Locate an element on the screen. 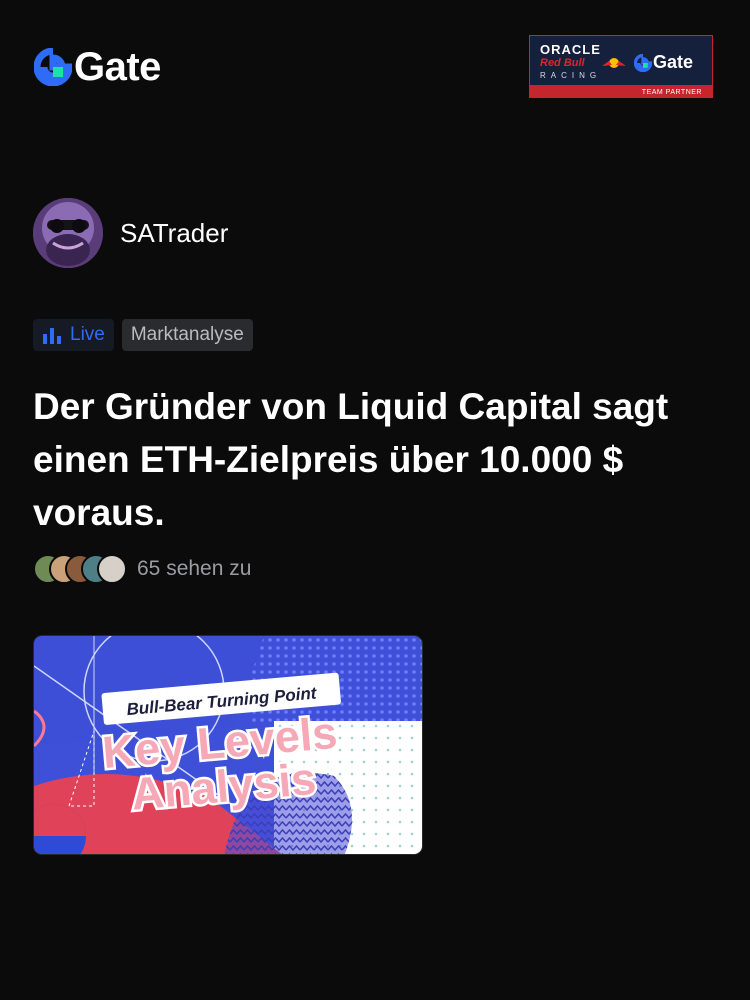  live-tag: Live is located at coordinates (73, 335).